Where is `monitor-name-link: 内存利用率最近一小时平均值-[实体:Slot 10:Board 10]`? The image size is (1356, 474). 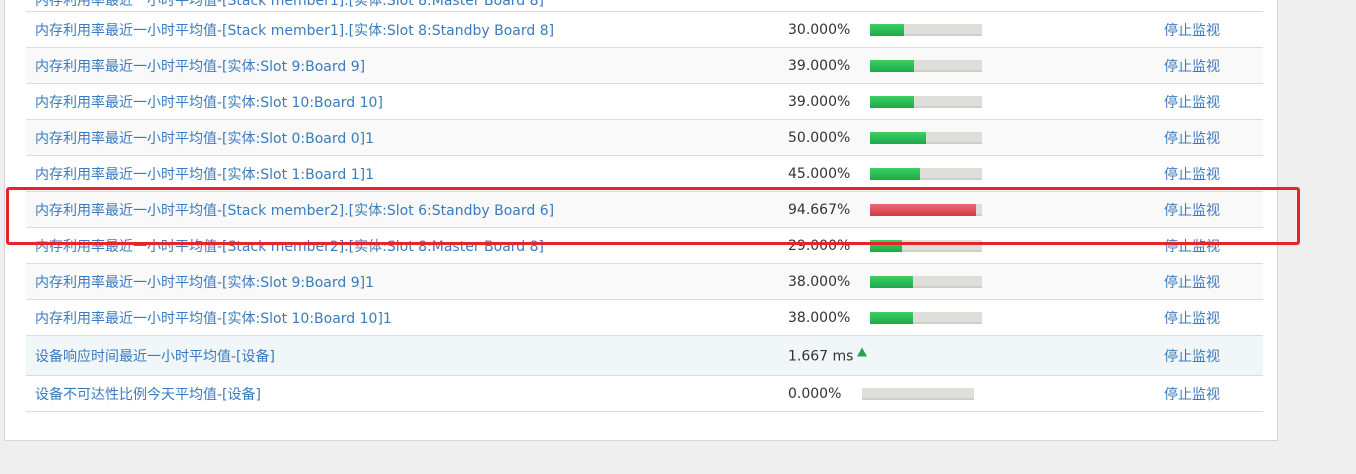 monitor-name-link: 内存利用率最近一小时平均值-[实体:Slot 10:Board 10] is located at coordinates (209, 102).